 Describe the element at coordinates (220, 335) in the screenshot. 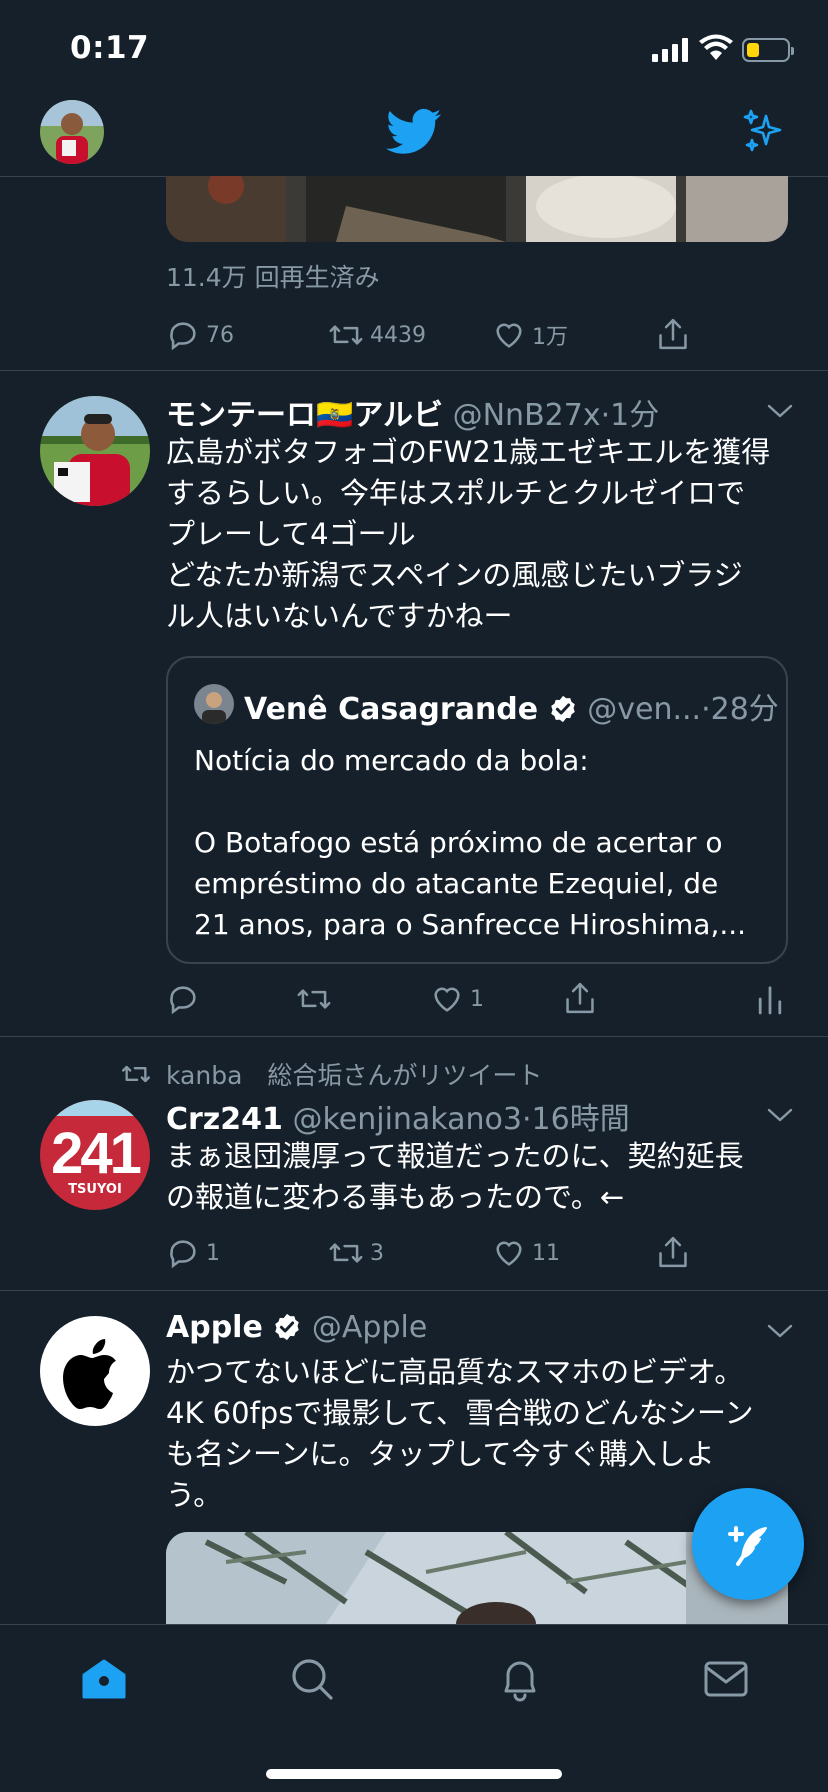

I see `reply-count: 76` at that location.